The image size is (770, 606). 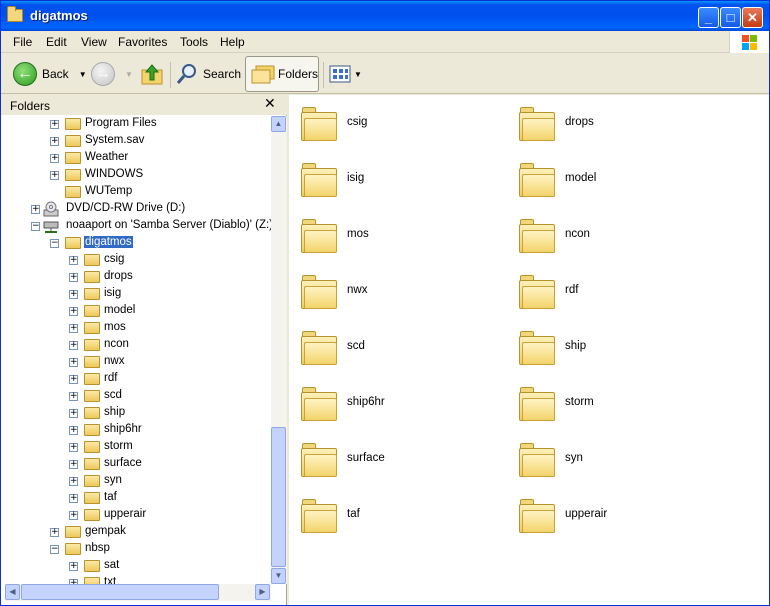 What do you see at coordinates (401, 181) in the screenshot?
I see `folder-item: isig` at bounding box center [401, 181].